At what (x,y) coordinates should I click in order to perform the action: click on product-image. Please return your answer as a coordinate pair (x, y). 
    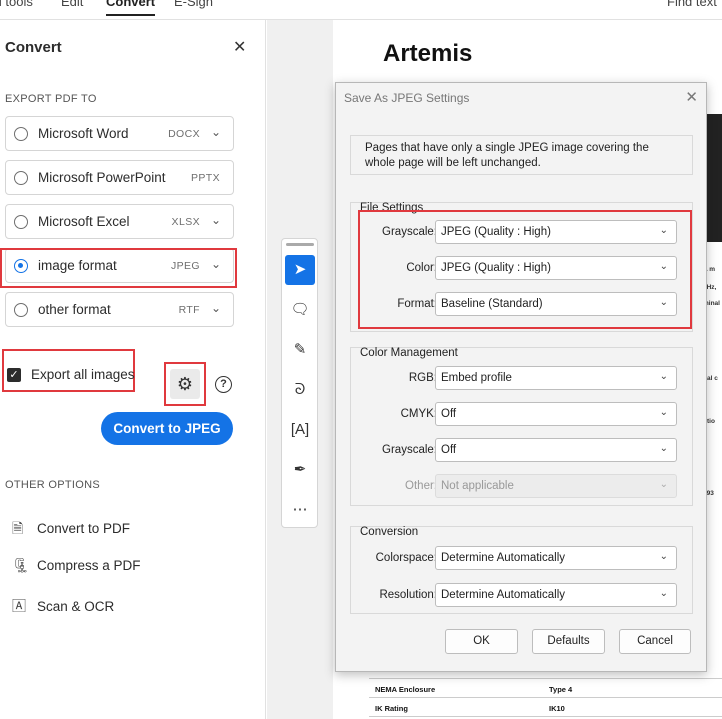
    Looking at the image, I should click on (713, 178).